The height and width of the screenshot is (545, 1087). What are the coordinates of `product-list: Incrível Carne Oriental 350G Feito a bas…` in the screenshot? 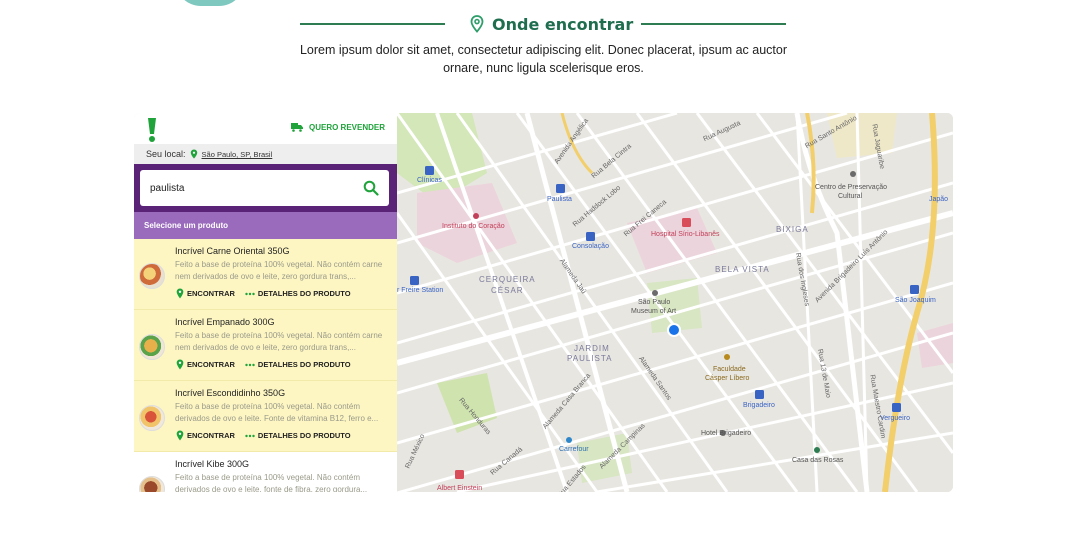 It's located at (265, 365).